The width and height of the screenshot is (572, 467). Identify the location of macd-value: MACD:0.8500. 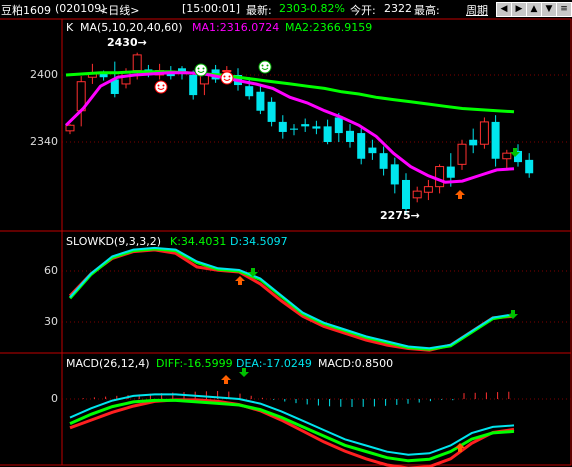
(356, 363).